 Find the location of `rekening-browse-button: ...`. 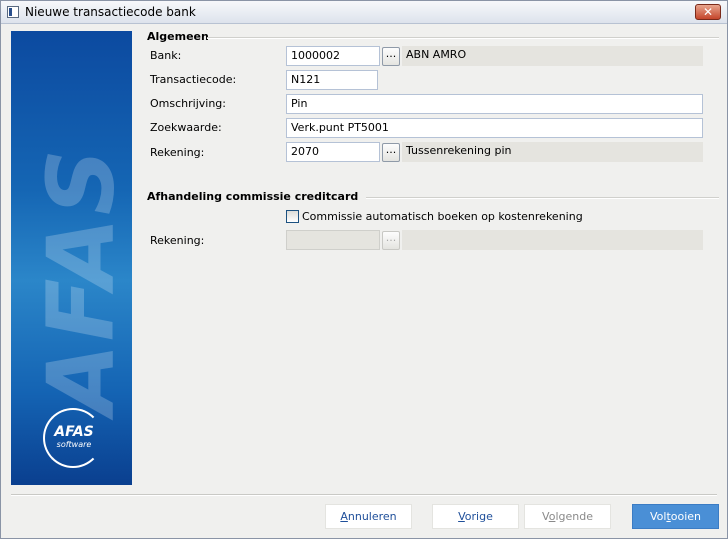

rekening-browse-button: ... is located at coordinates (391, 152).